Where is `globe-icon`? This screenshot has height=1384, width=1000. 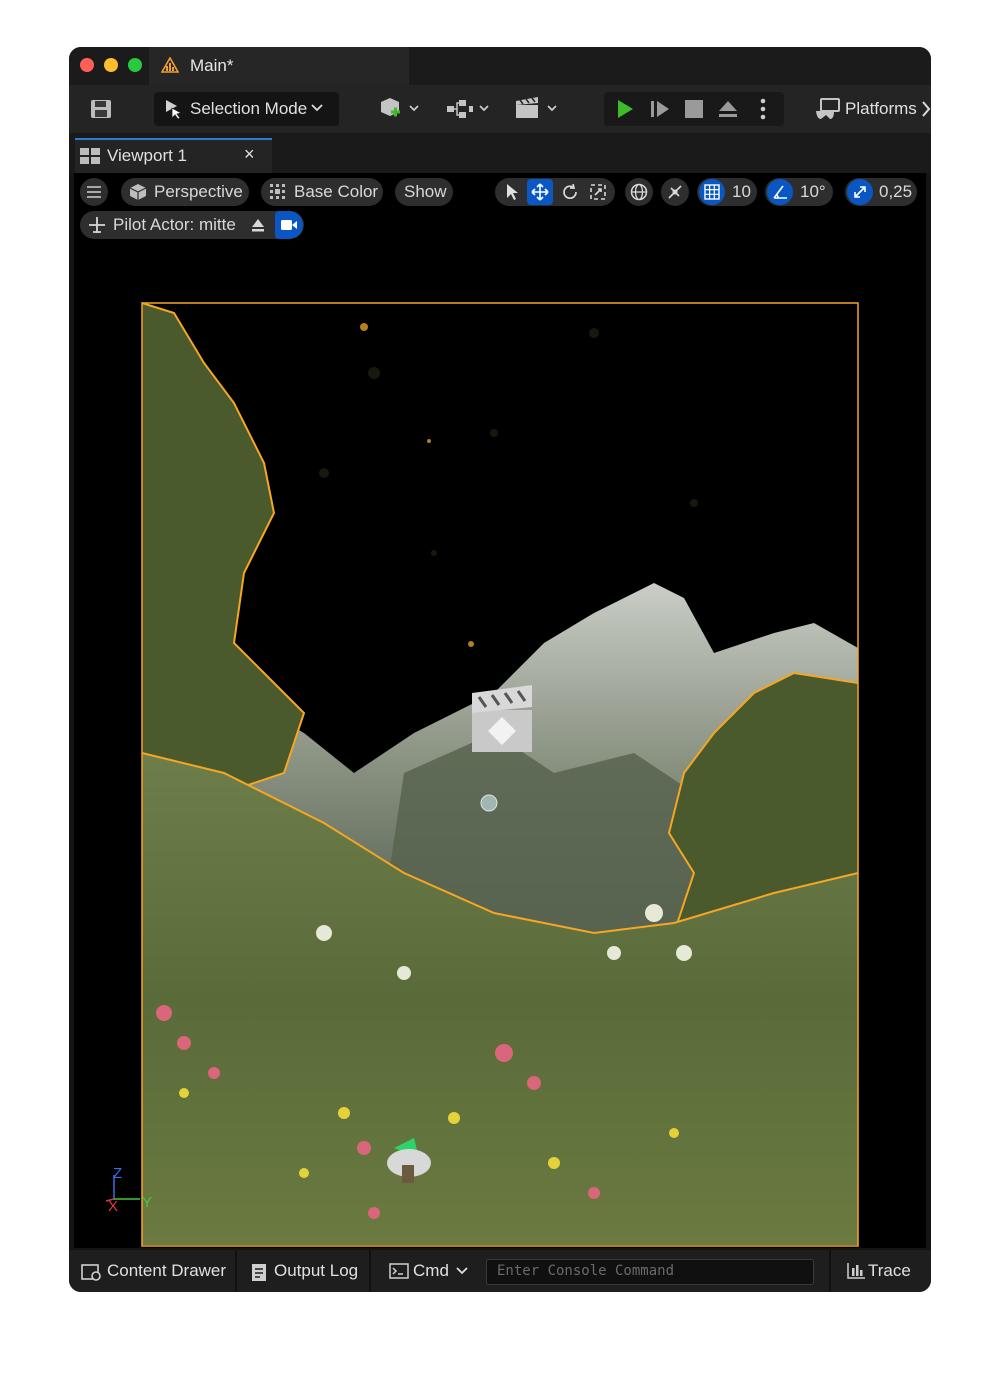 globe-icon is located at coordinates (639, 192).